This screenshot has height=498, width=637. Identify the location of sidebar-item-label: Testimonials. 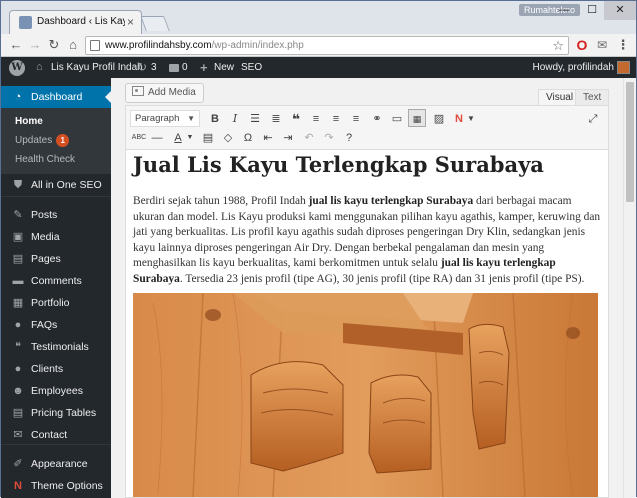
(60, 347).